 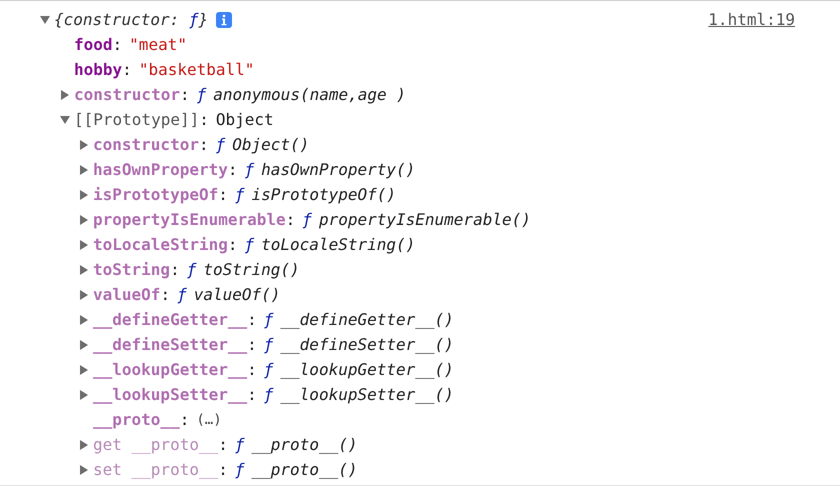 I want to click on property-value: propertyIsEnumerable(), so click(x=424, y=219).